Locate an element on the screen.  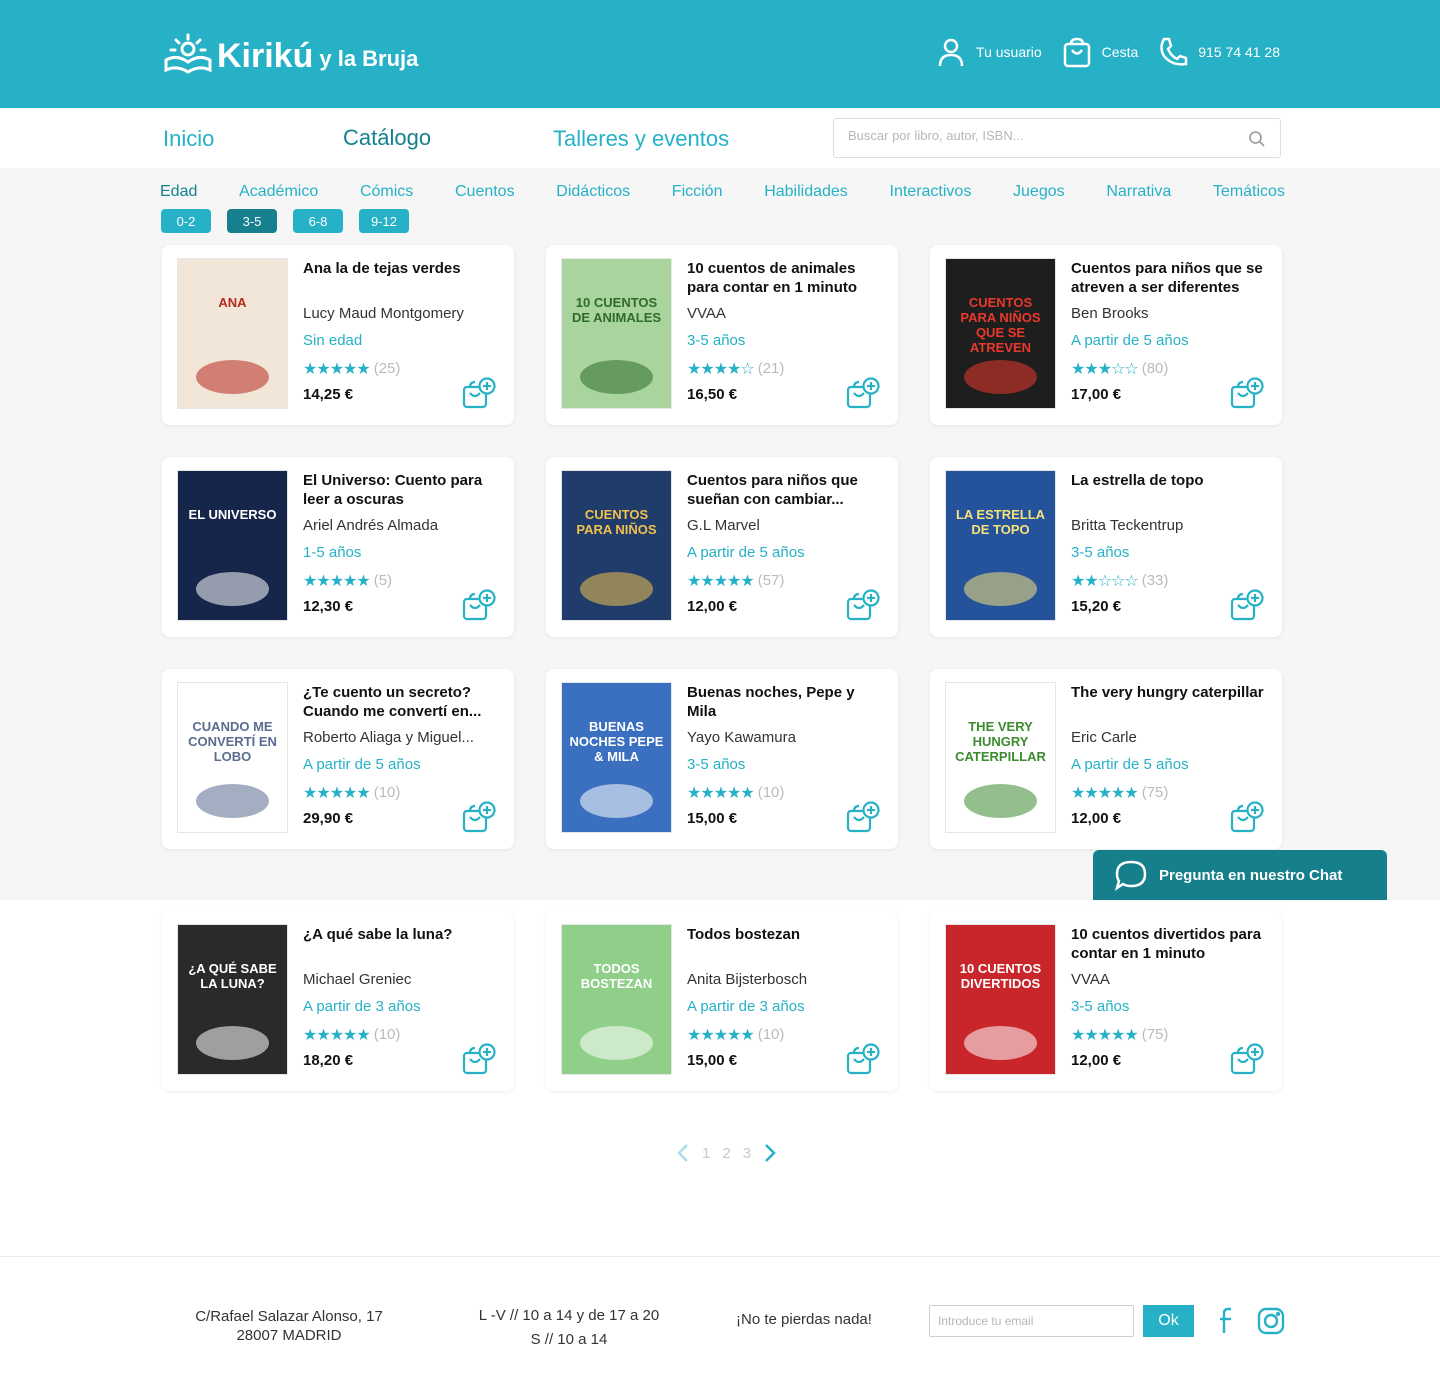
phone-link: 915 74 41 28 is located at coordinates (1219, 52).